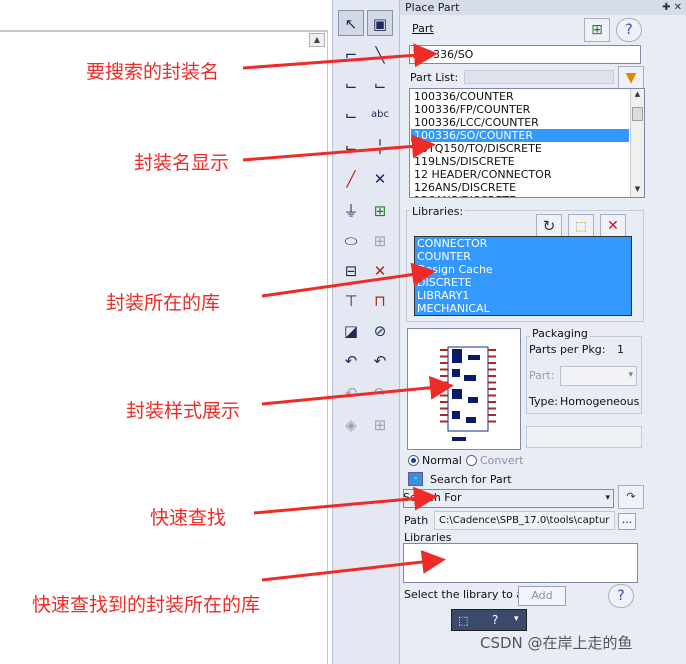  I want to click on part-list-item: 100336/COUNTER, so click(520, 96).